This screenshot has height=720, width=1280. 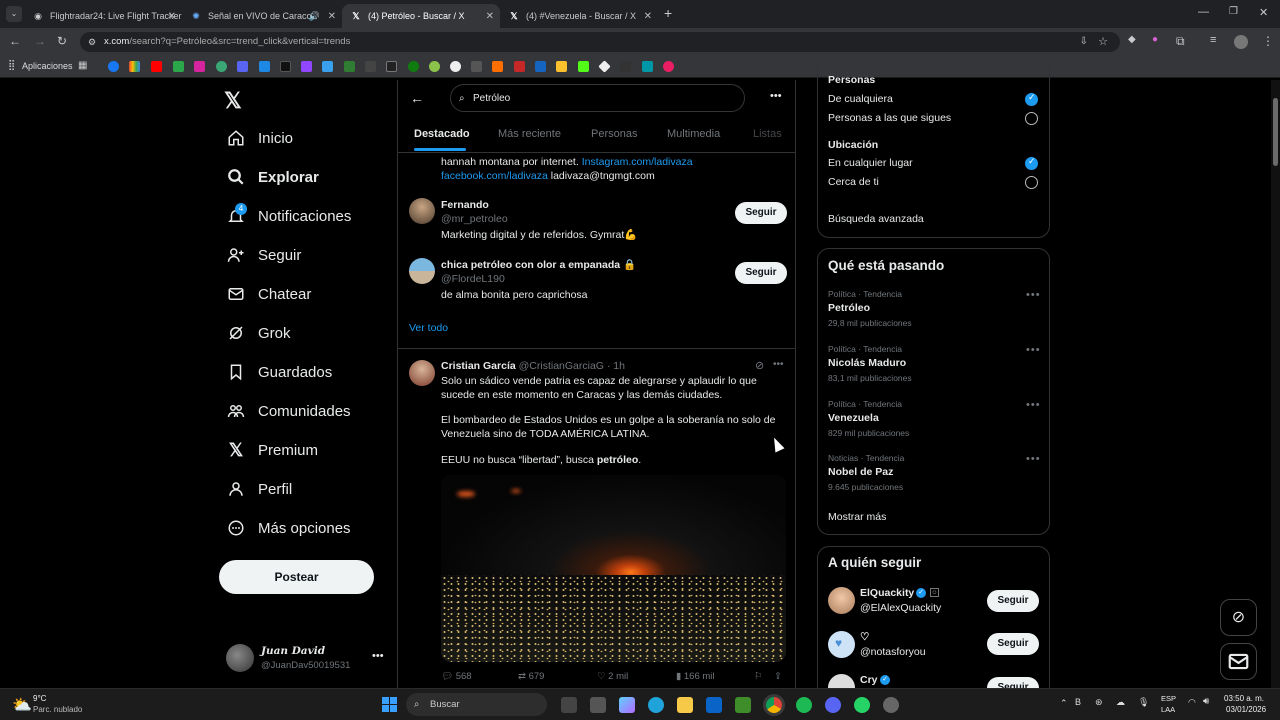 What do you see at coordinates (258, 333) in the screenshot?
I see `nav-item-grok: Grok` at bounding box center [258, 333].